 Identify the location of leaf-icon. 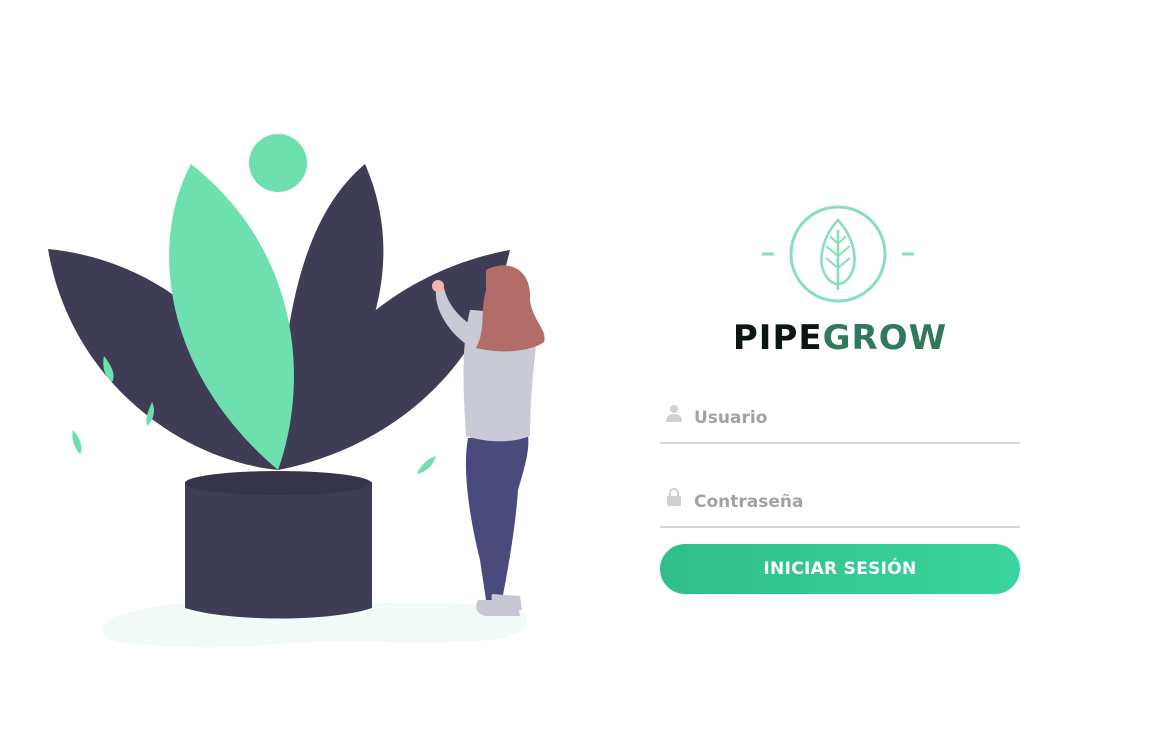
(838, 254).